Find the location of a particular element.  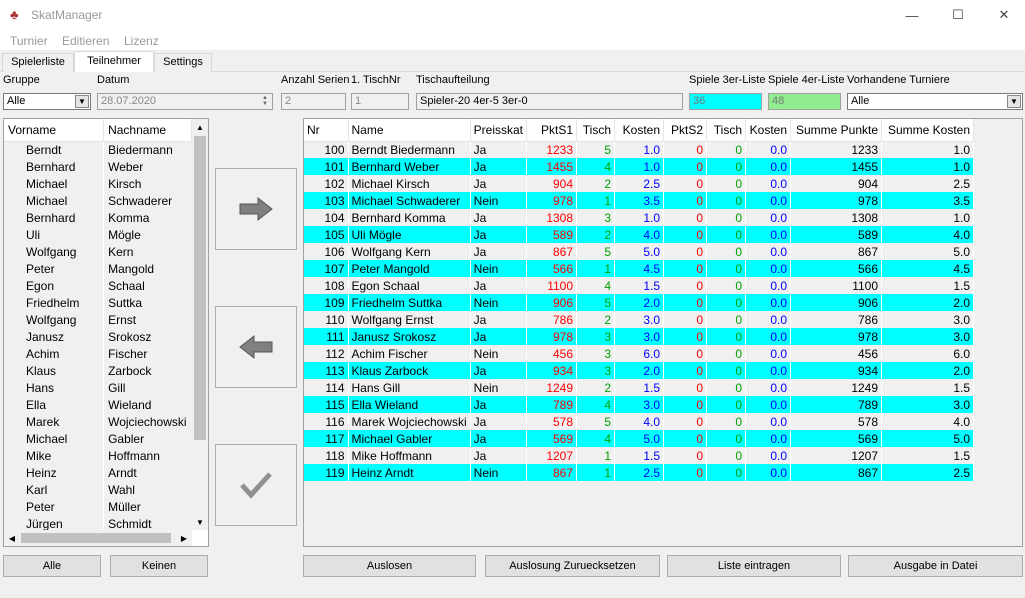

tab-settings: Settings is located at coordinates (183, 62).